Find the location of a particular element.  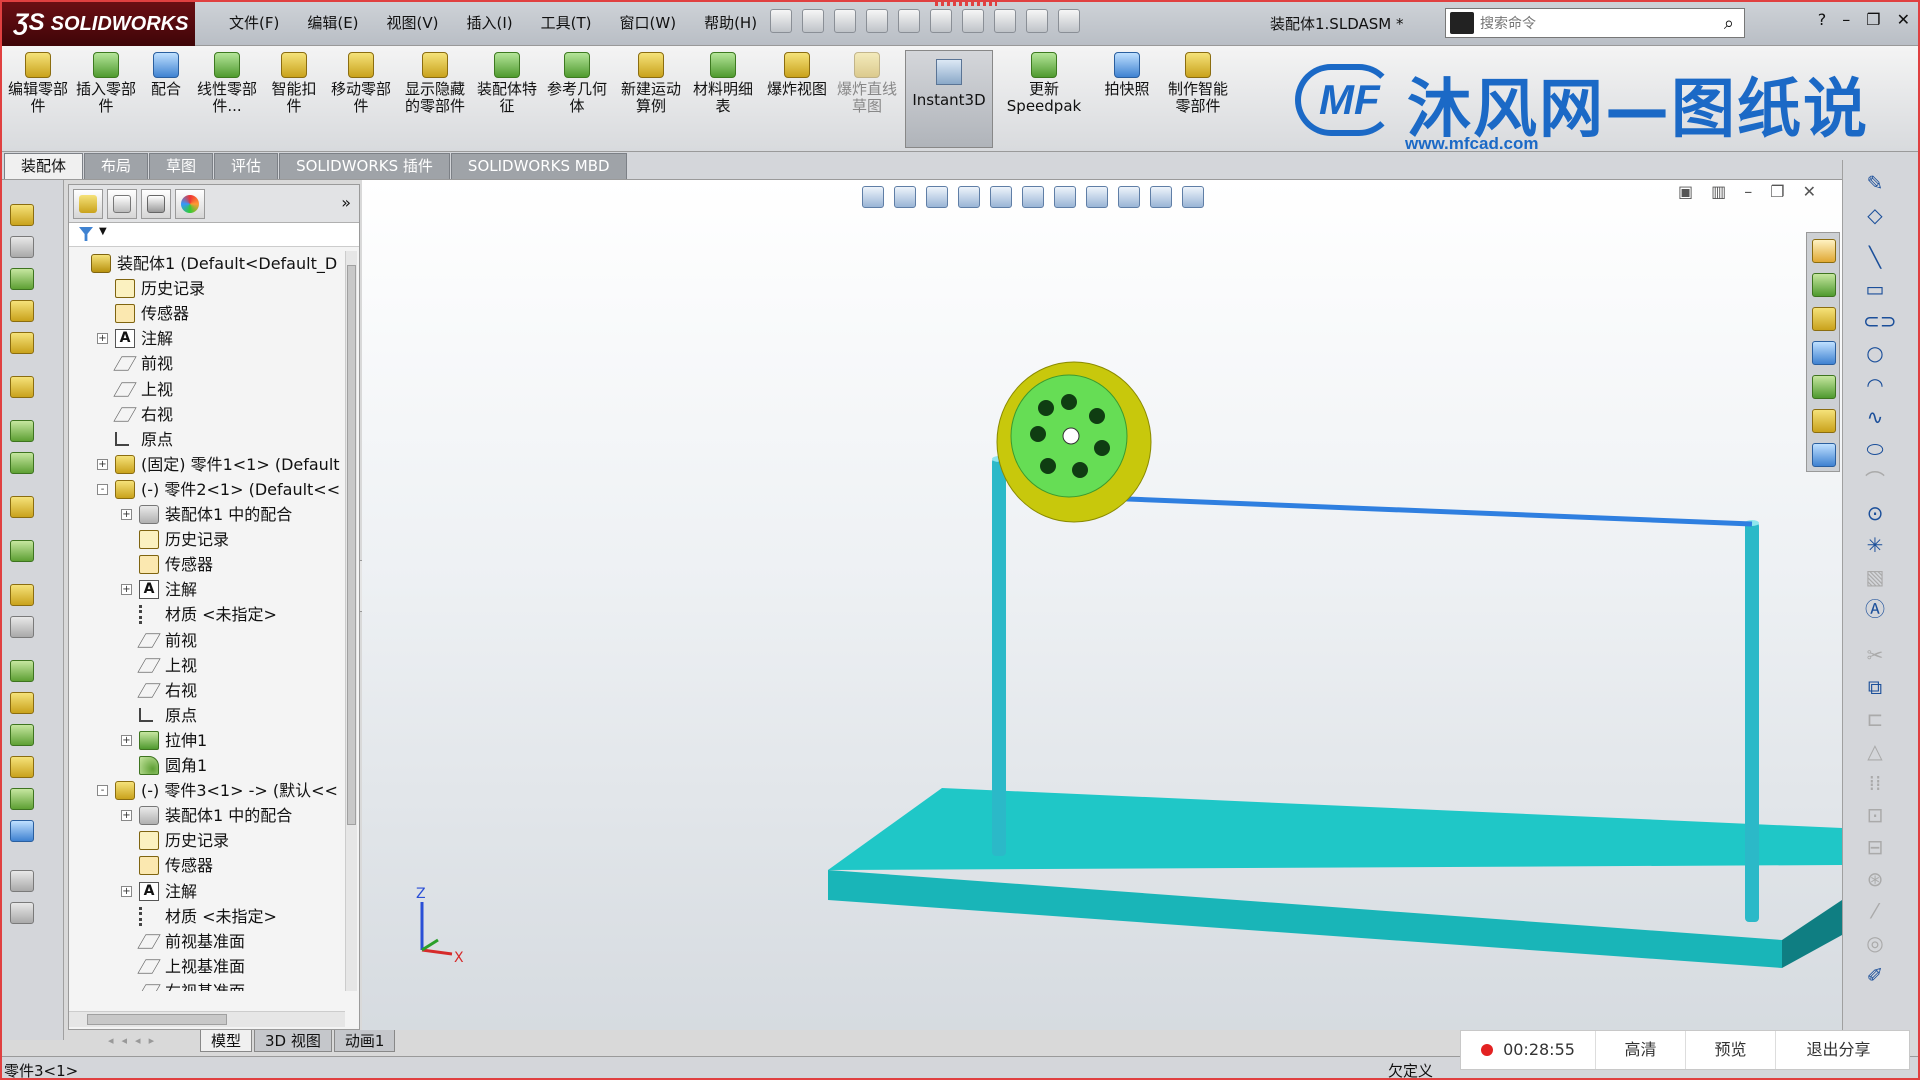

exit-share-button: 退出分享 is located at coordinates (1838, 1050).